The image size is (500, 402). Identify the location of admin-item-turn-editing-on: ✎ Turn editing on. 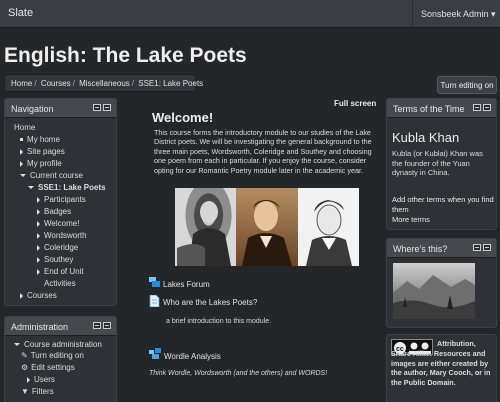
(52, 355).